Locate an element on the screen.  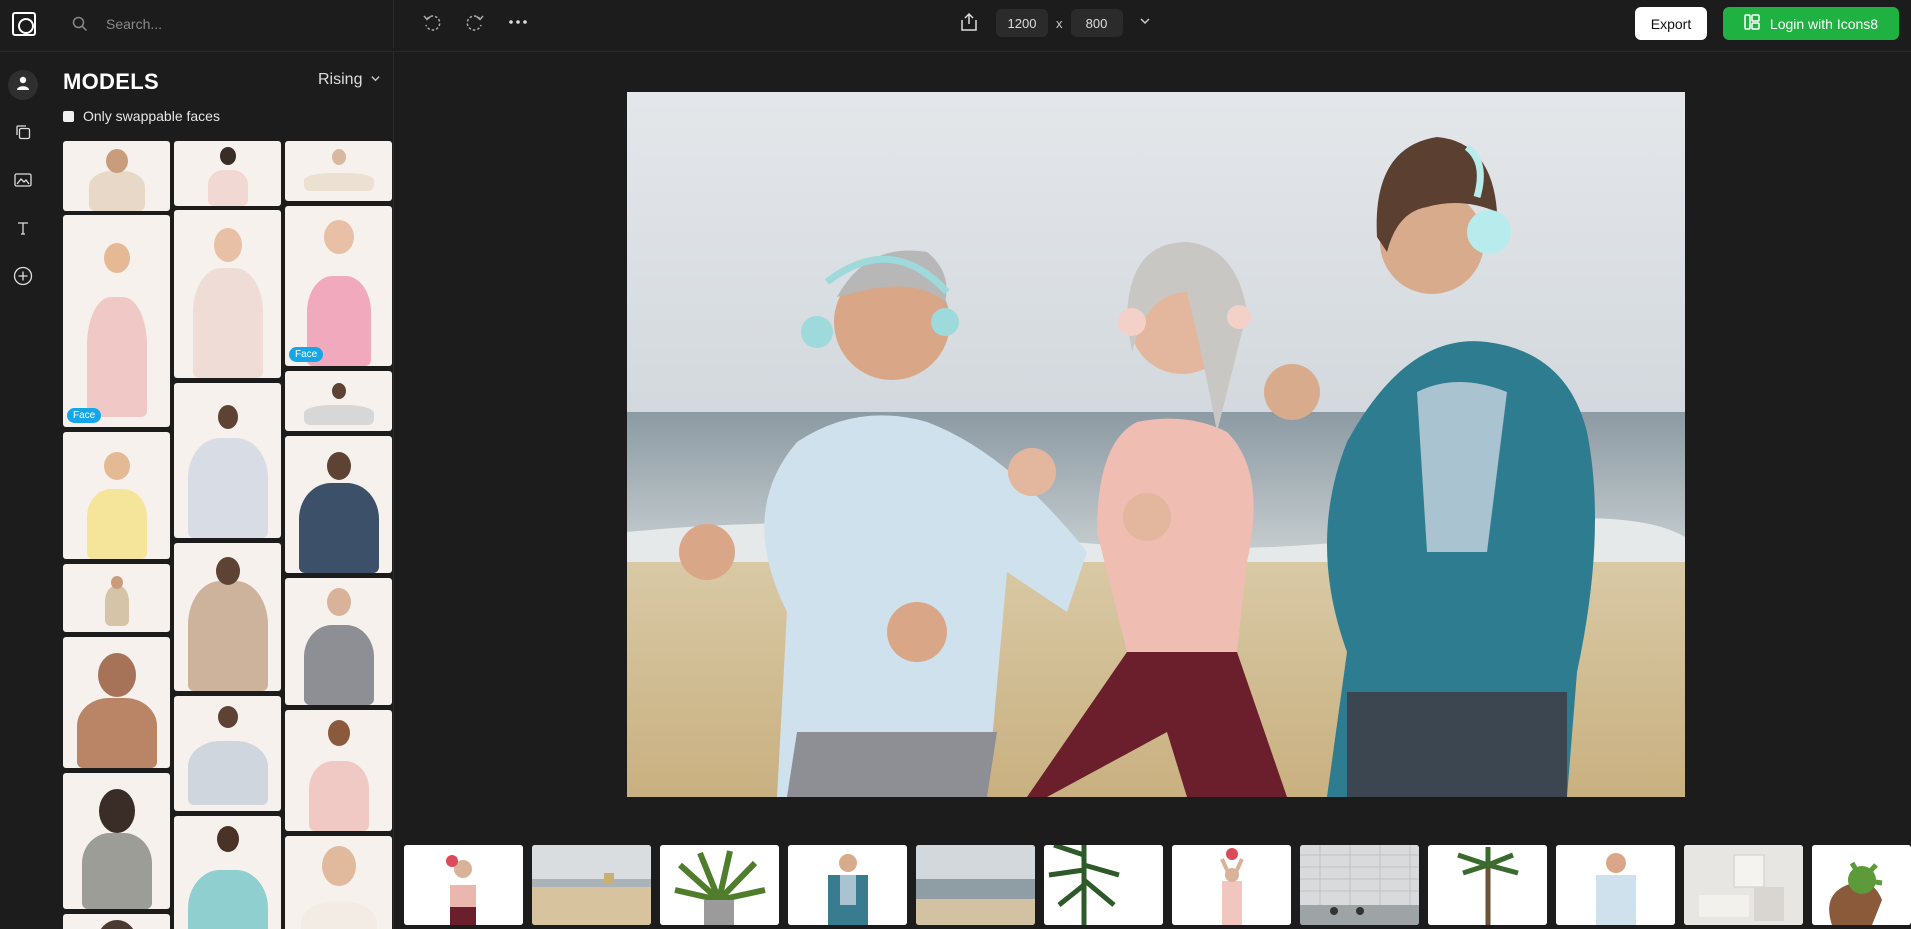
rail-item-text is located at coordinates (23, 230).